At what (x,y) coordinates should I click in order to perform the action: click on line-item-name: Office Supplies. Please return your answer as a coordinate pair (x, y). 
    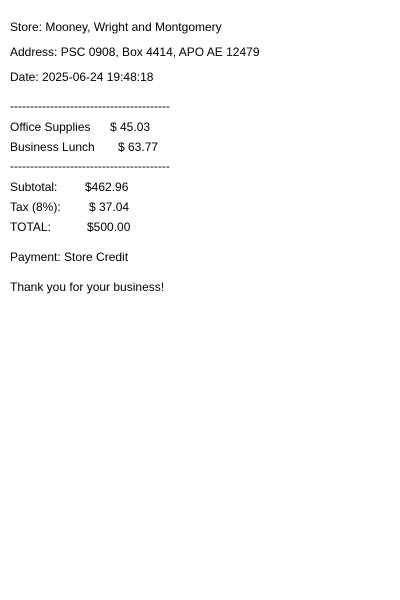
    Looking at the image, I should click on (50, 127).